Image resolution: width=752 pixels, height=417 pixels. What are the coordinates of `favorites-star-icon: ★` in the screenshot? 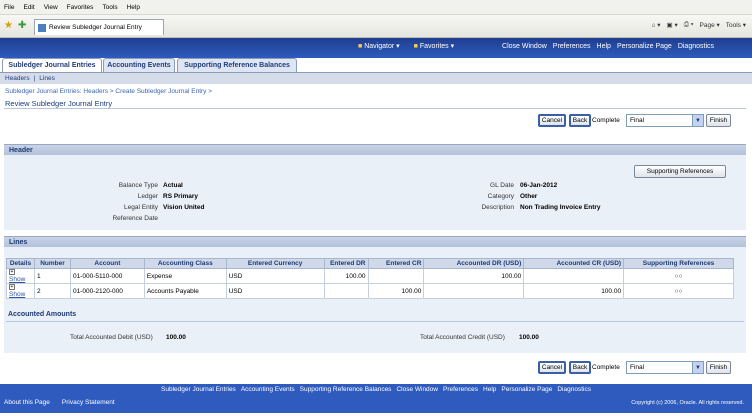 It's located at (8, 25).